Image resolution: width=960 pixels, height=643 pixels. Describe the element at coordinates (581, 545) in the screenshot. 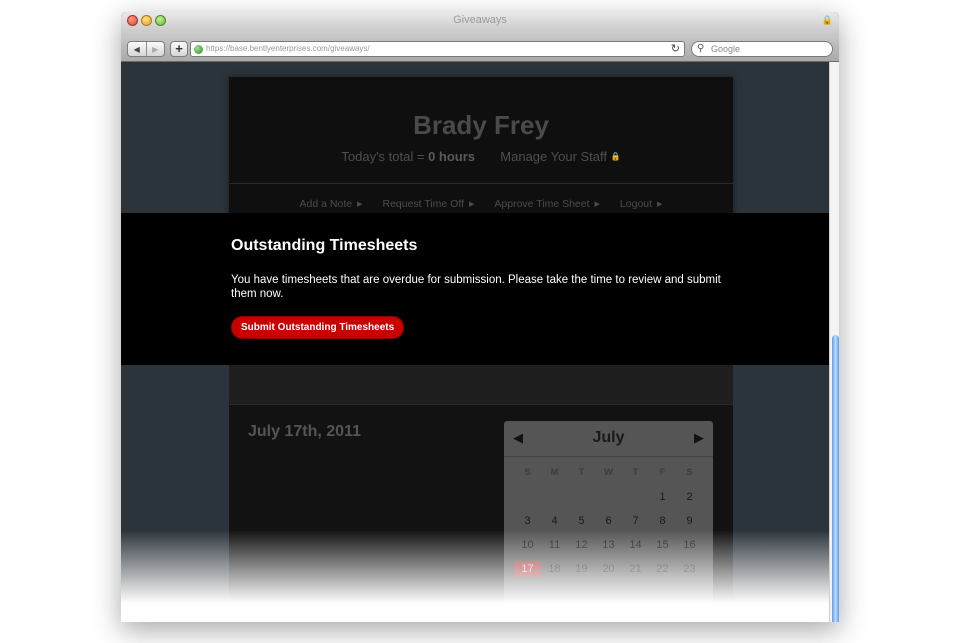

I see `calendar-day: 12` at that location.